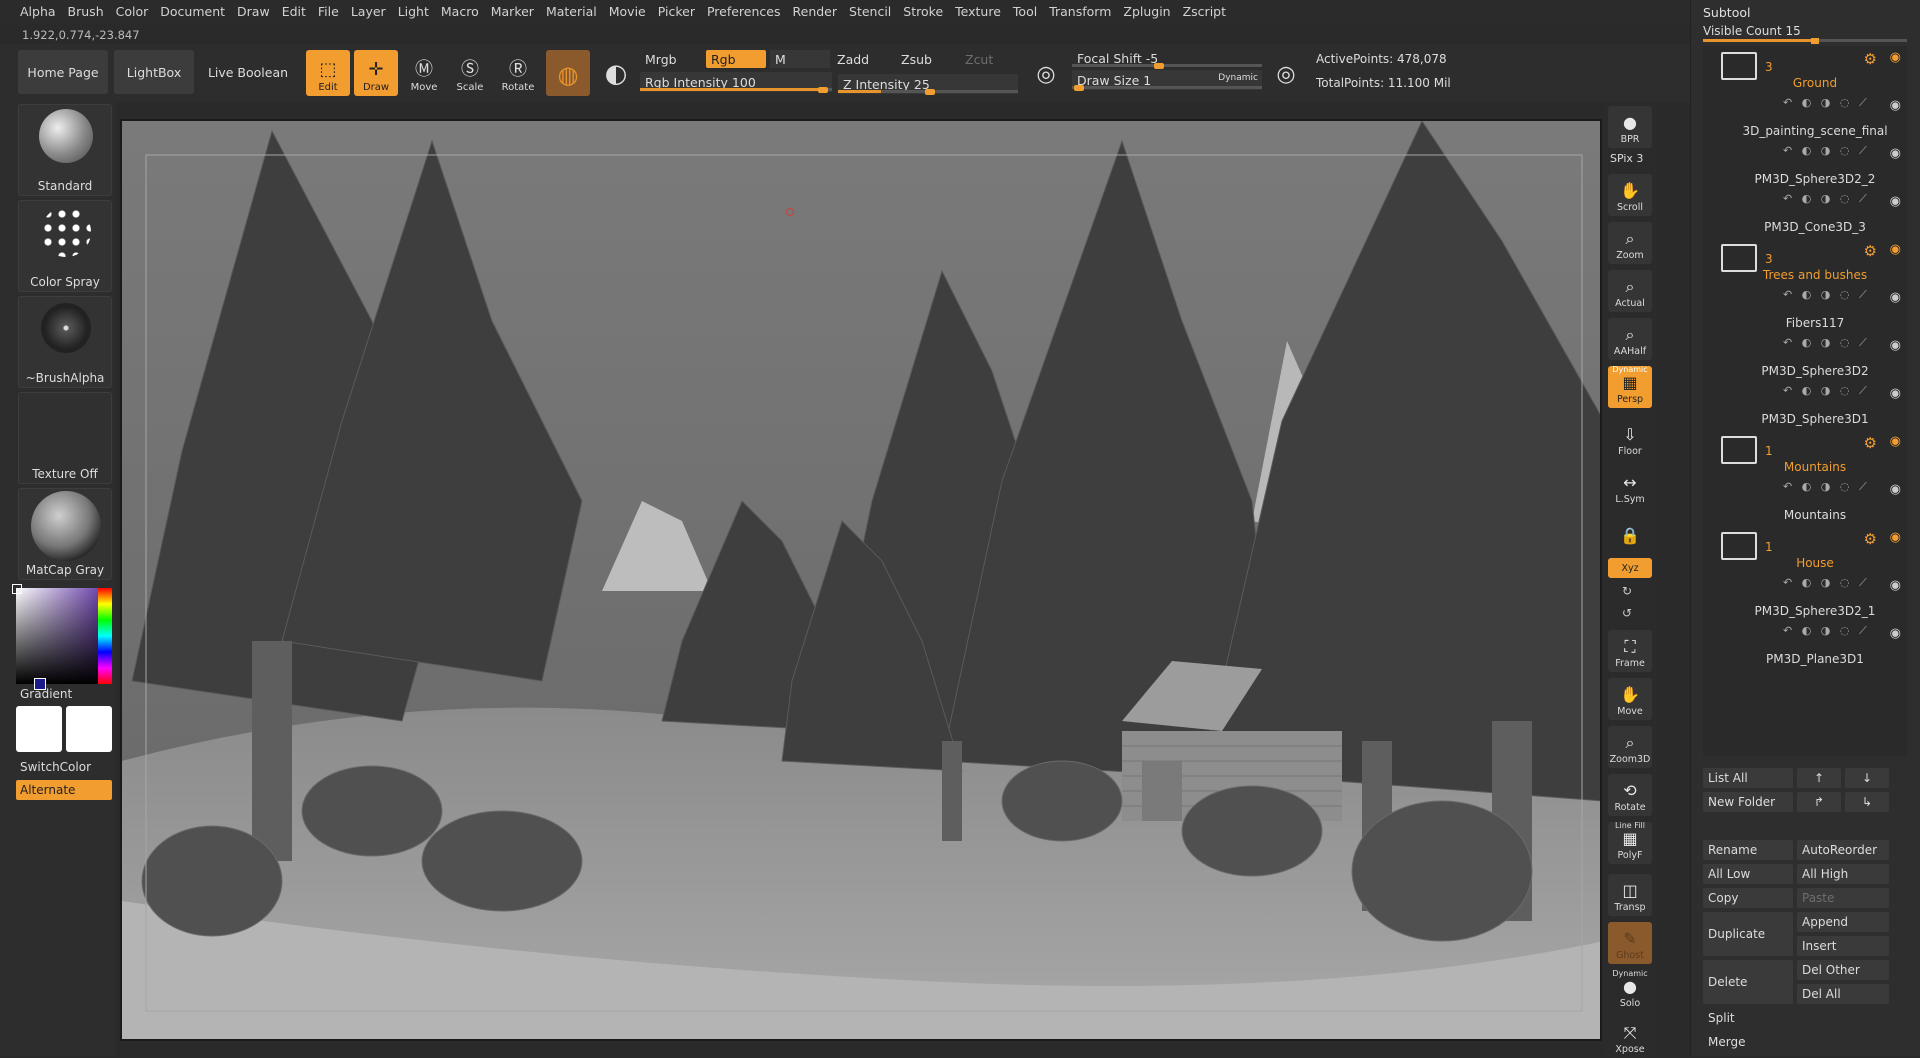  I want to click on all-low-button: All Low, so click(1748, 874).